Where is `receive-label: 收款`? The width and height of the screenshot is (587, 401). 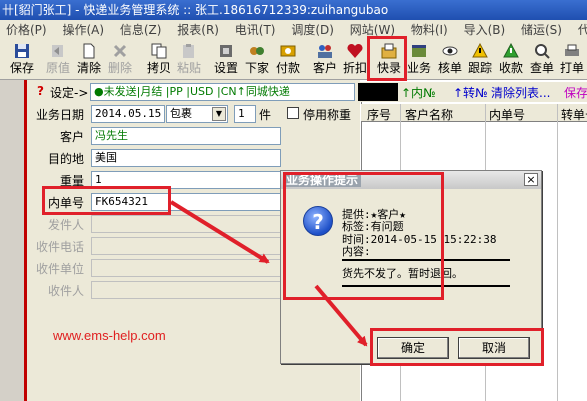 receive-label: 收款 is located at coordinates (510, 68).